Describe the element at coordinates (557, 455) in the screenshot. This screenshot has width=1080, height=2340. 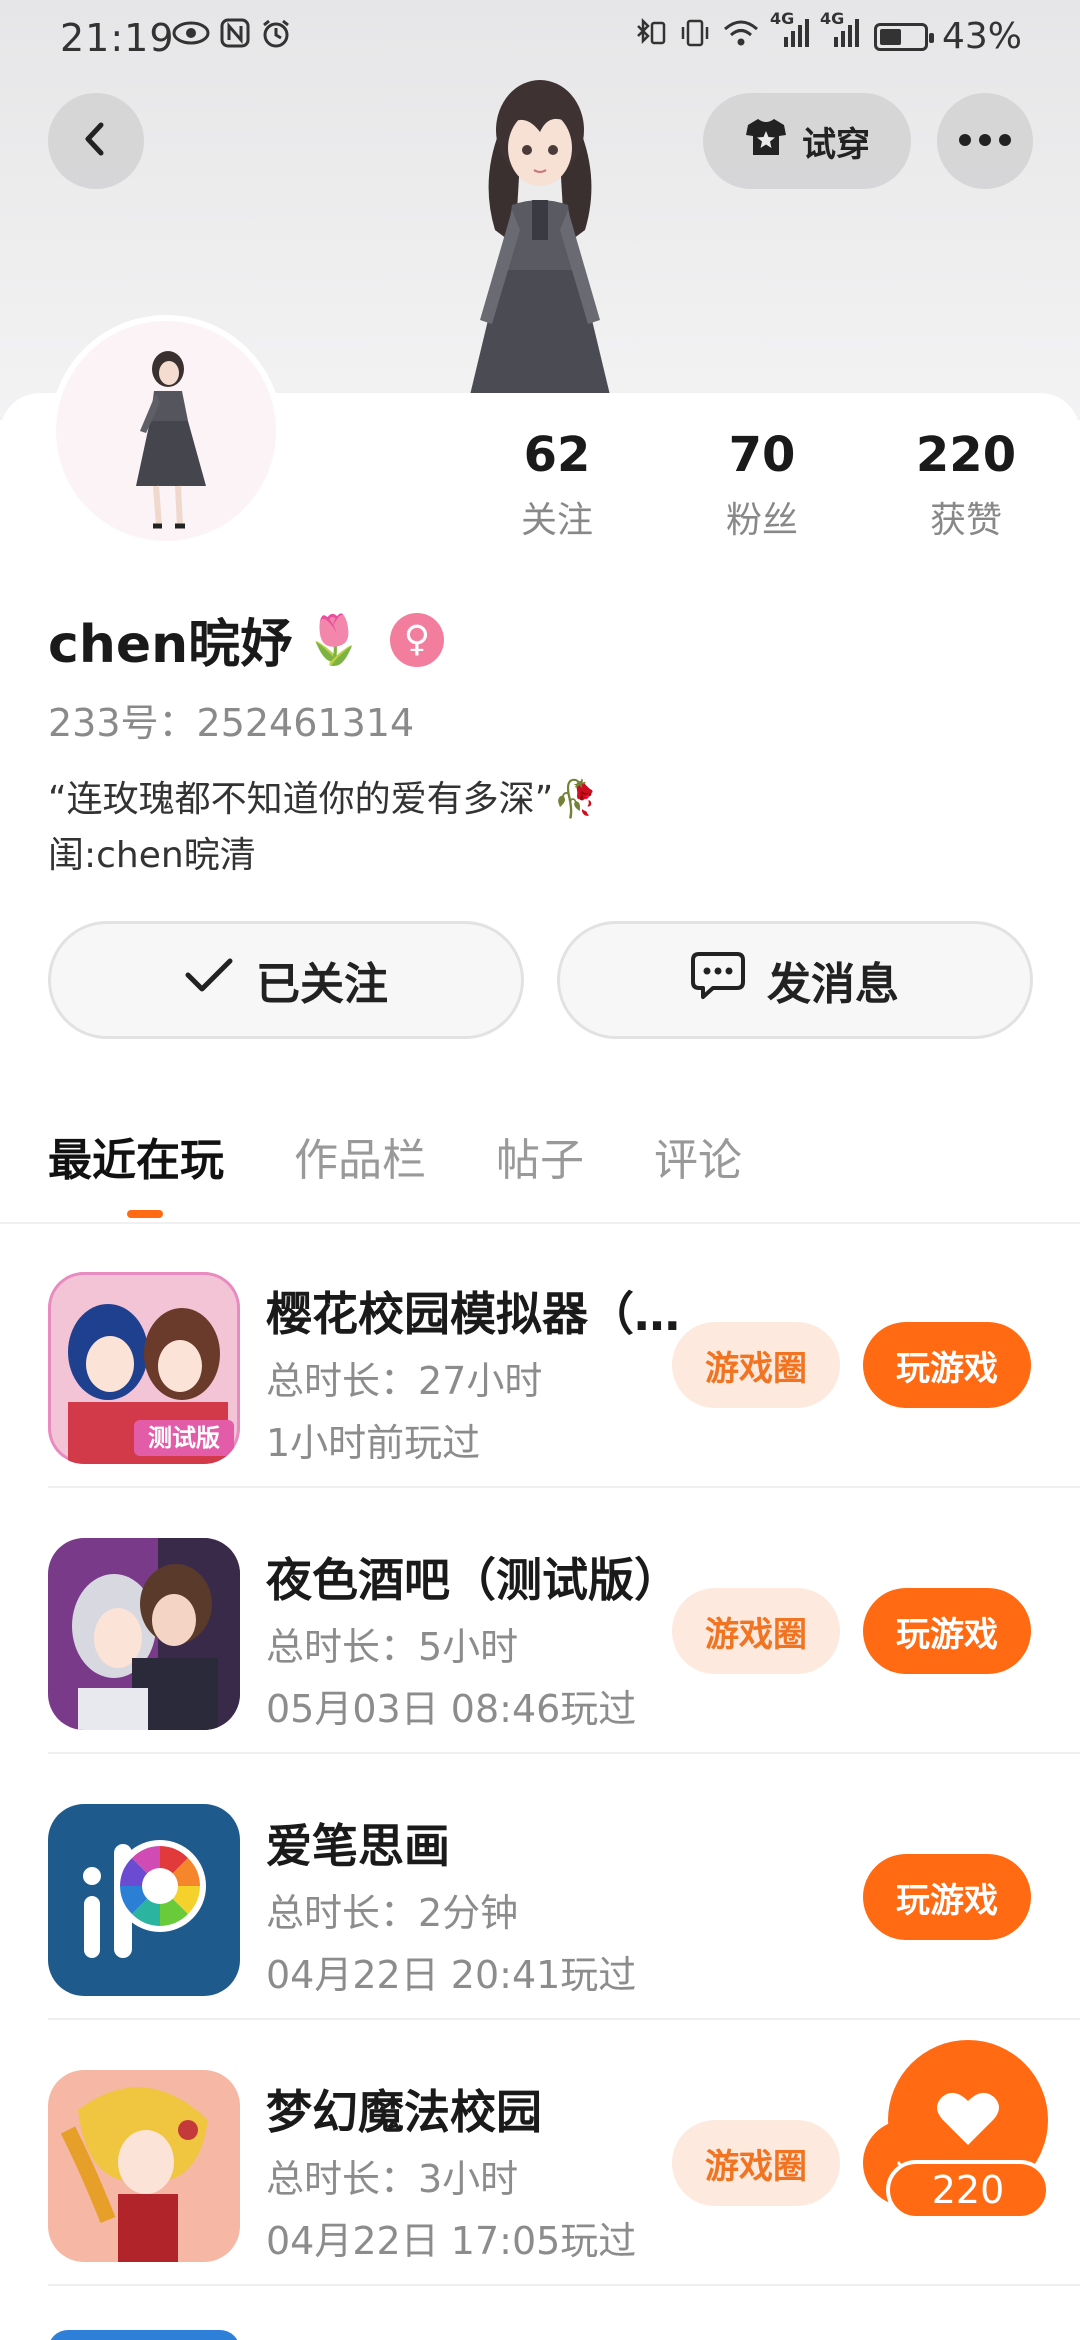
I see `stat-following-count: 62` at that location.